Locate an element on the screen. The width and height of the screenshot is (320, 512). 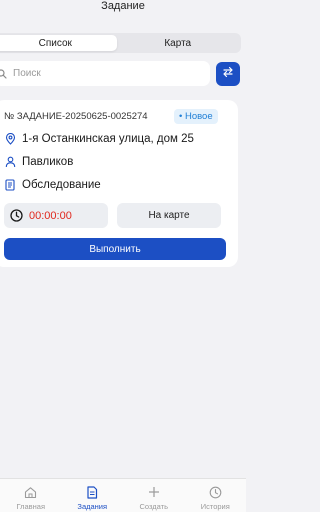
tab-create-label: Создать is located at coordinates (153, 506).